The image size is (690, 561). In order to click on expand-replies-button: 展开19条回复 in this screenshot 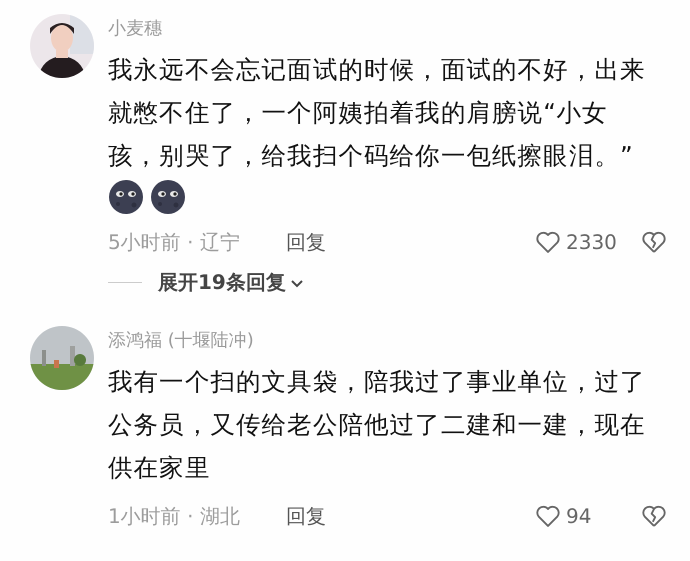, I will do `click(231, 282)`.